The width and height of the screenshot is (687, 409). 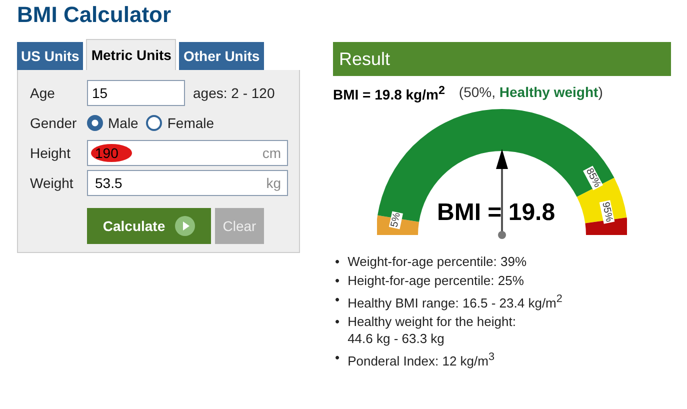 I want to click on age-hint: ages: 2 - 120, so click(x=234, y=93).